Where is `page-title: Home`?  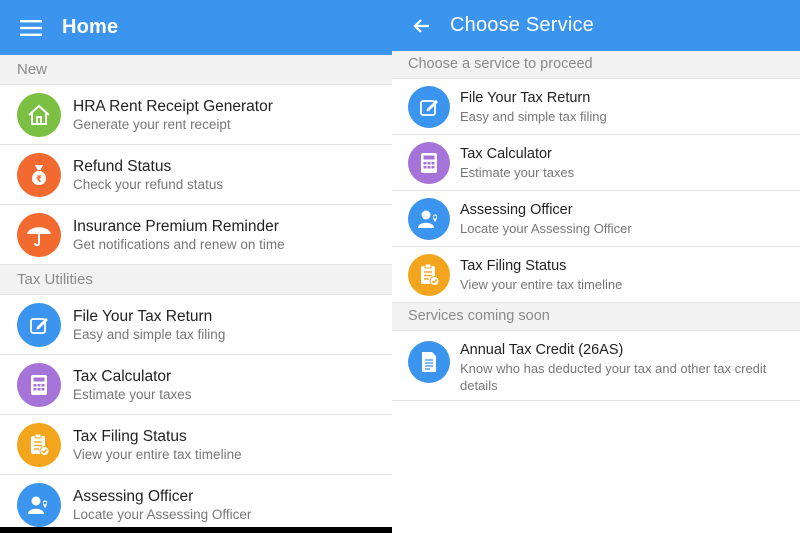
page-title: Home is located at coordinates (90, 27).